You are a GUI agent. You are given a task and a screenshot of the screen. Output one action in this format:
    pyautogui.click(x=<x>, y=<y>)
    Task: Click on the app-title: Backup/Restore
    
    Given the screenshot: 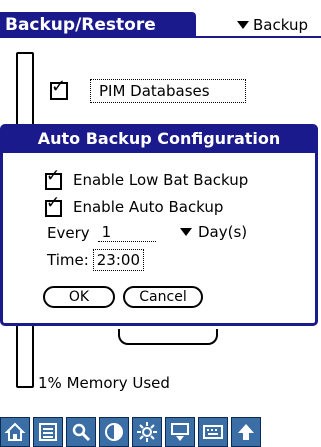 What is the action you would take?
    pyautogui.click(x=98, y=25)
    